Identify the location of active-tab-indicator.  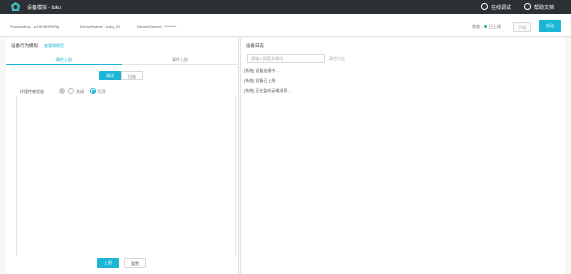
(64, 64).